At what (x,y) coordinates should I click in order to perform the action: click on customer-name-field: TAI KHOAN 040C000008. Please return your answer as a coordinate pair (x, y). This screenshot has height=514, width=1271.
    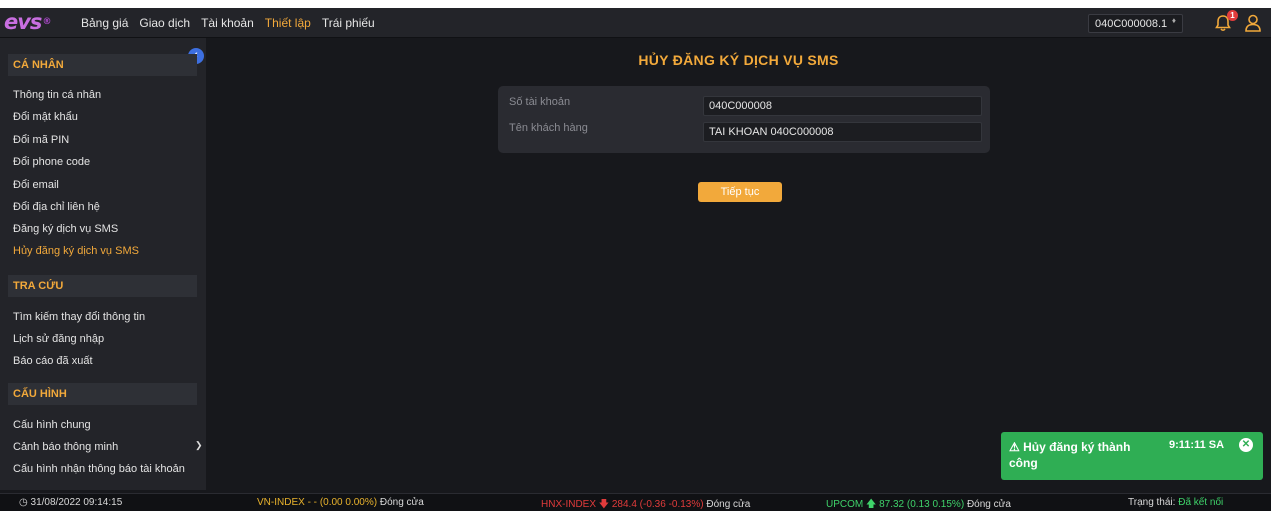
    Looking at the image, I should click on (842, 132).